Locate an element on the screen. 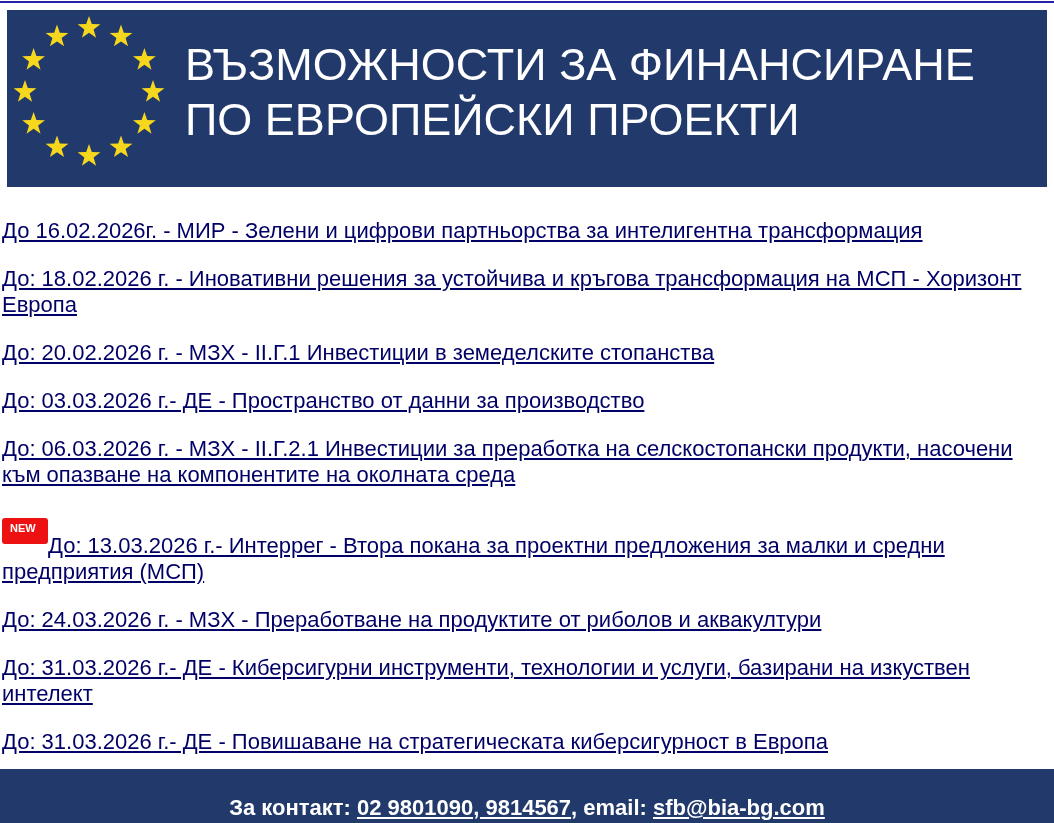  call-link: До: 20.02.2026 г. - МЗХ - II.Г.1 Инвестиции в земеделските стопанства is located at coordinates (527, 353).